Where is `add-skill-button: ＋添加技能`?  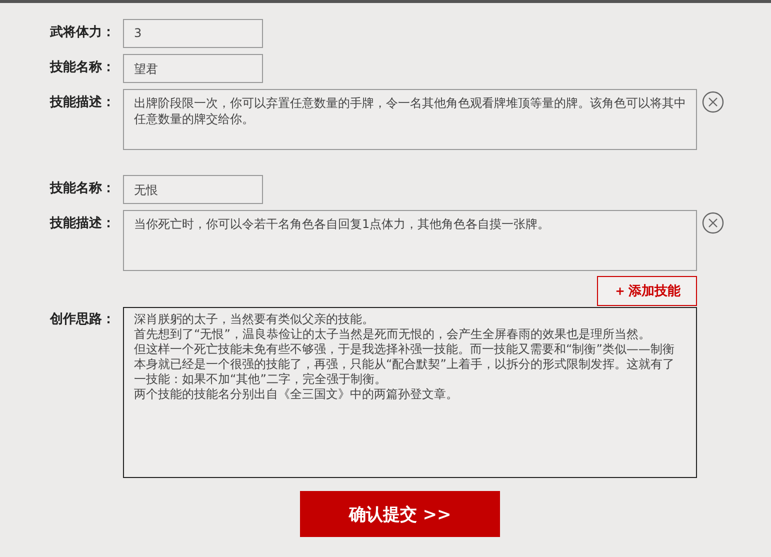
add-skill-button: ＋添加技能 is located at coordinates (647, 291).